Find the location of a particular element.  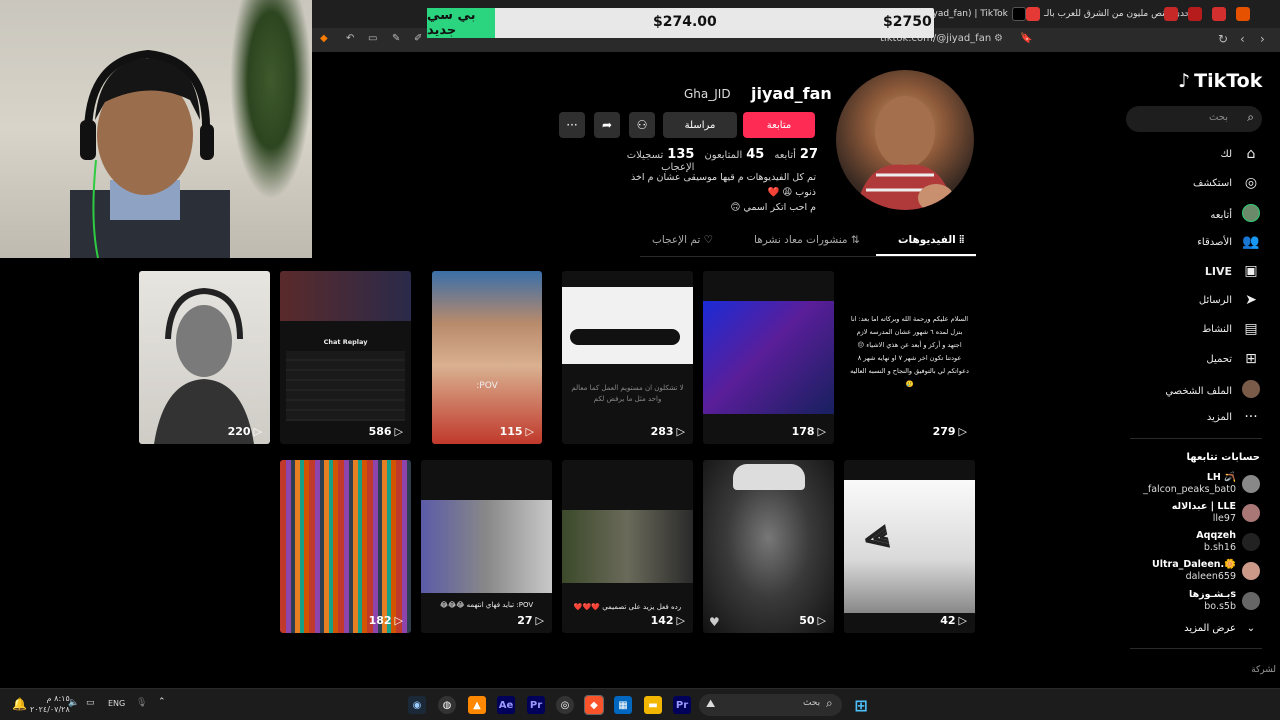

account-username: bo.s5b is located at coordinates (1220, 606).